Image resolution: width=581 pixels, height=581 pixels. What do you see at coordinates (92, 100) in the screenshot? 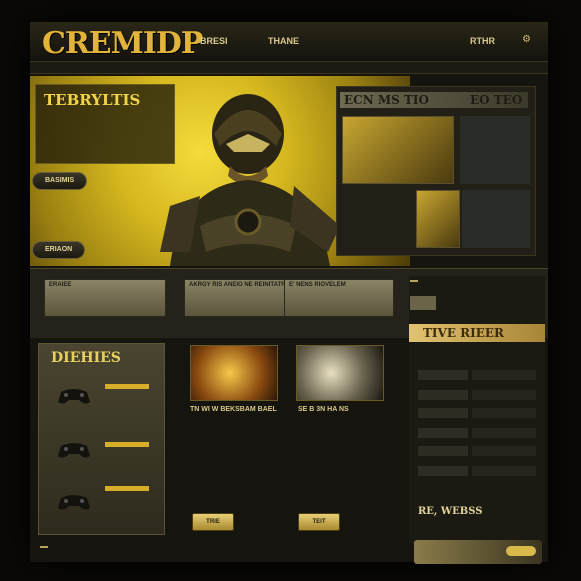
I see `hero-title: TEBRYLTIS` at bounding box center [92, 100].